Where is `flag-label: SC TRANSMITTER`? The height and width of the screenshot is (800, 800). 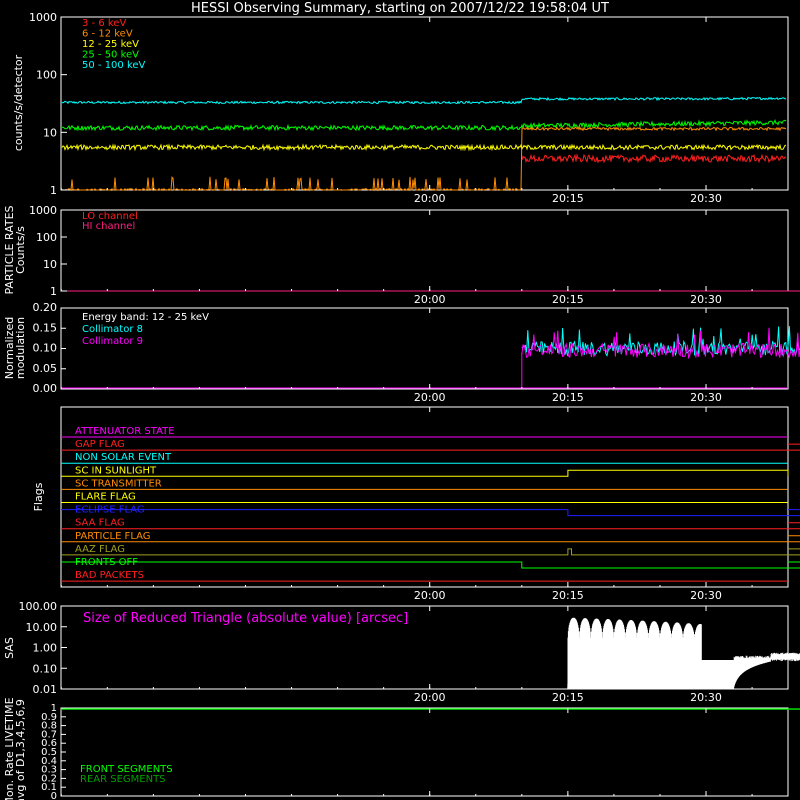 flag-label: SC TRANSMITTER is located at coordinates (118, 483).